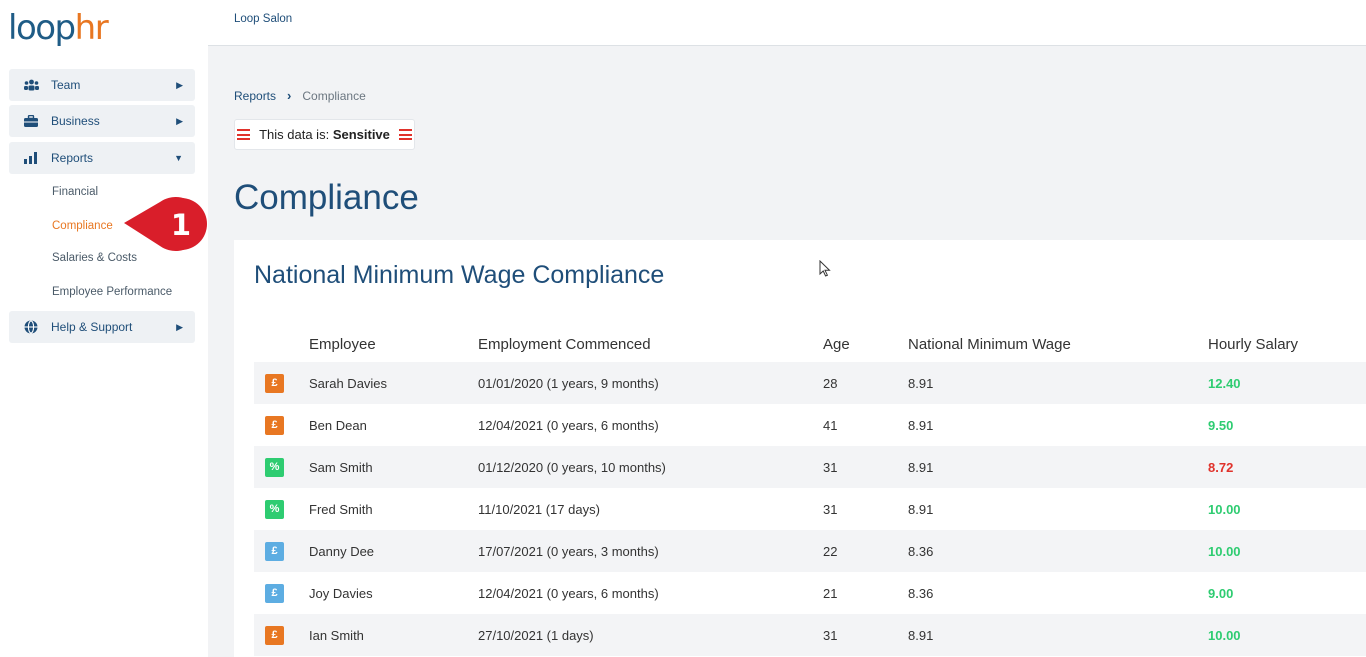  I want to click on breadcrumb: Reports › Compliance, so click(300, 95).